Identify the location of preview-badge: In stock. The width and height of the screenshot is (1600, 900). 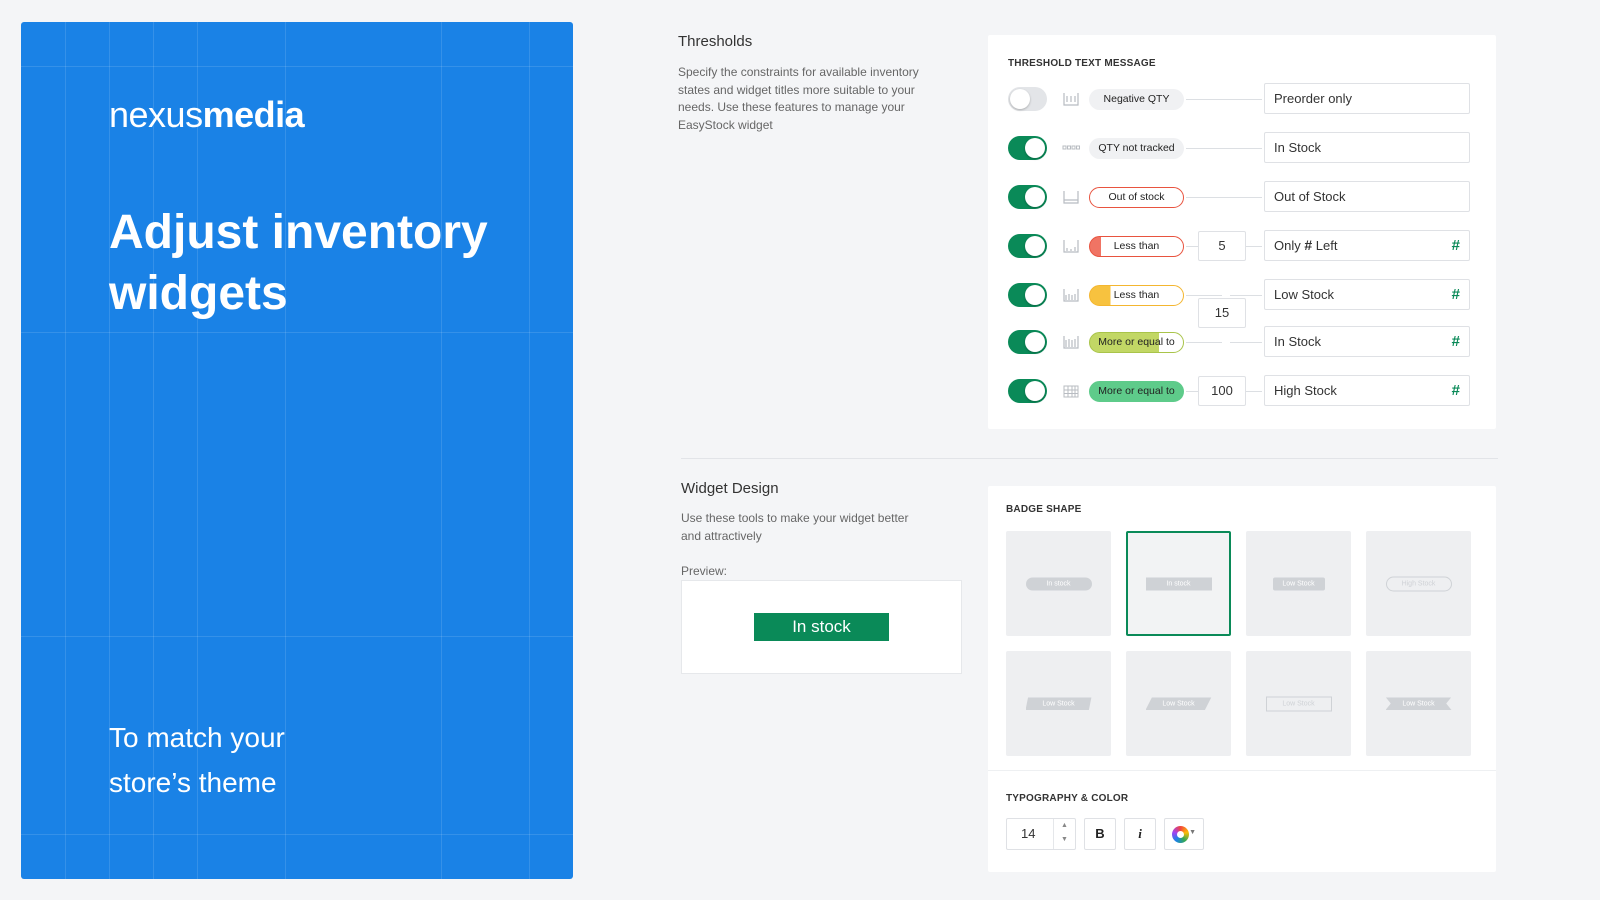
(821, 627).